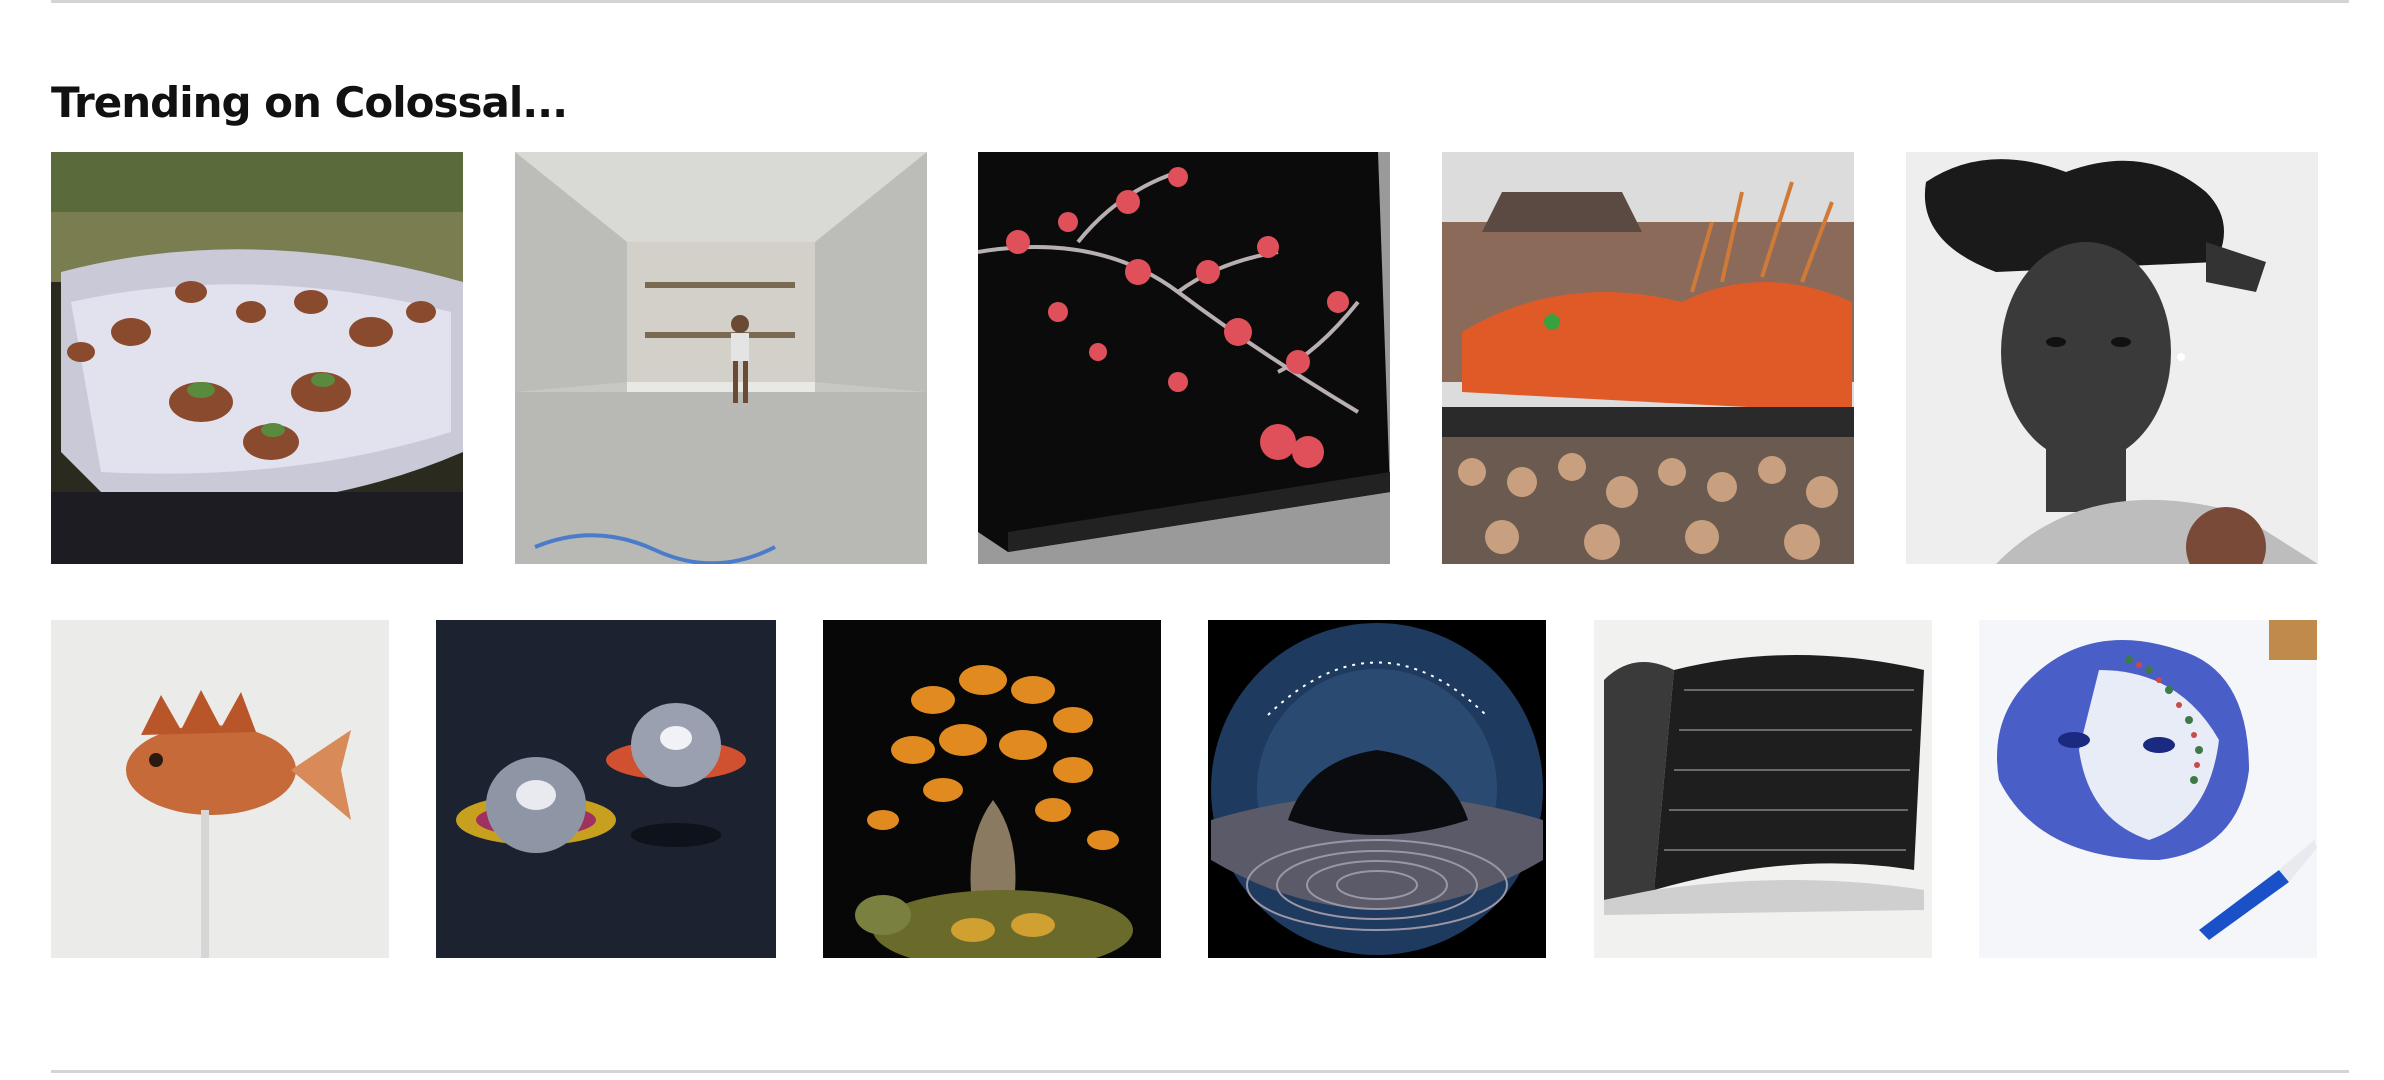  I want to click on woman-portrait-drawing-thumb, so click(2112, 358).